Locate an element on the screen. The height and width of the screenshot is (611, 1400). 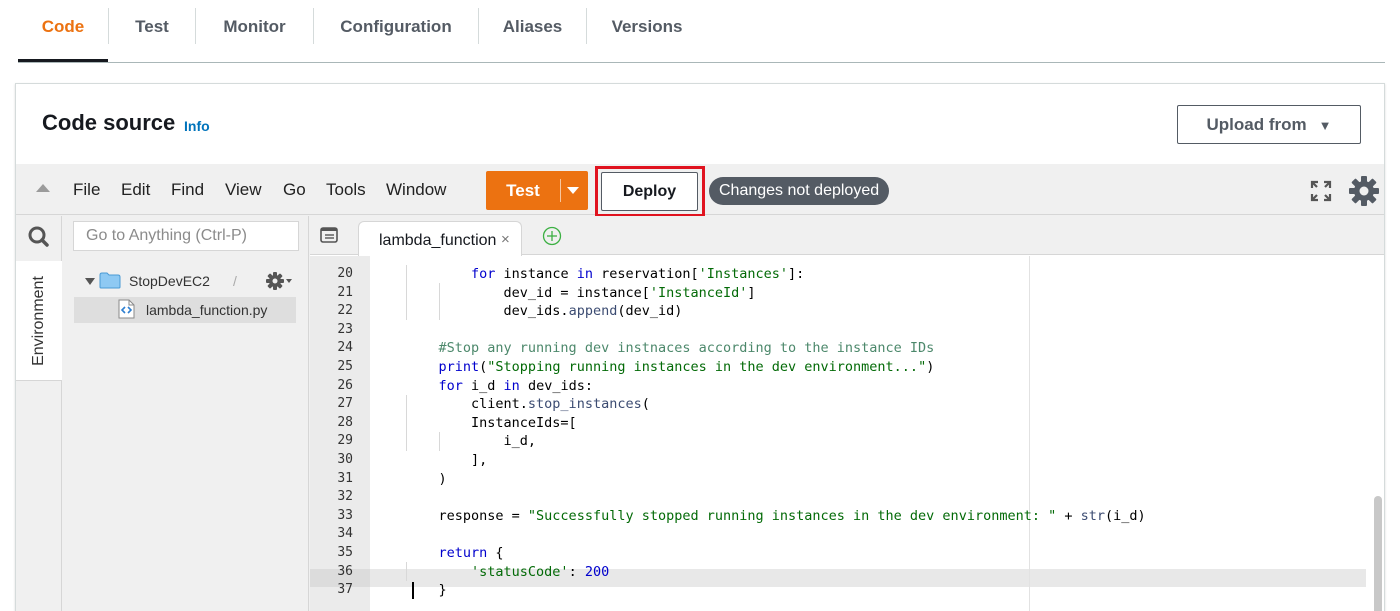
text-cursor is located at coordinates (413, 590).